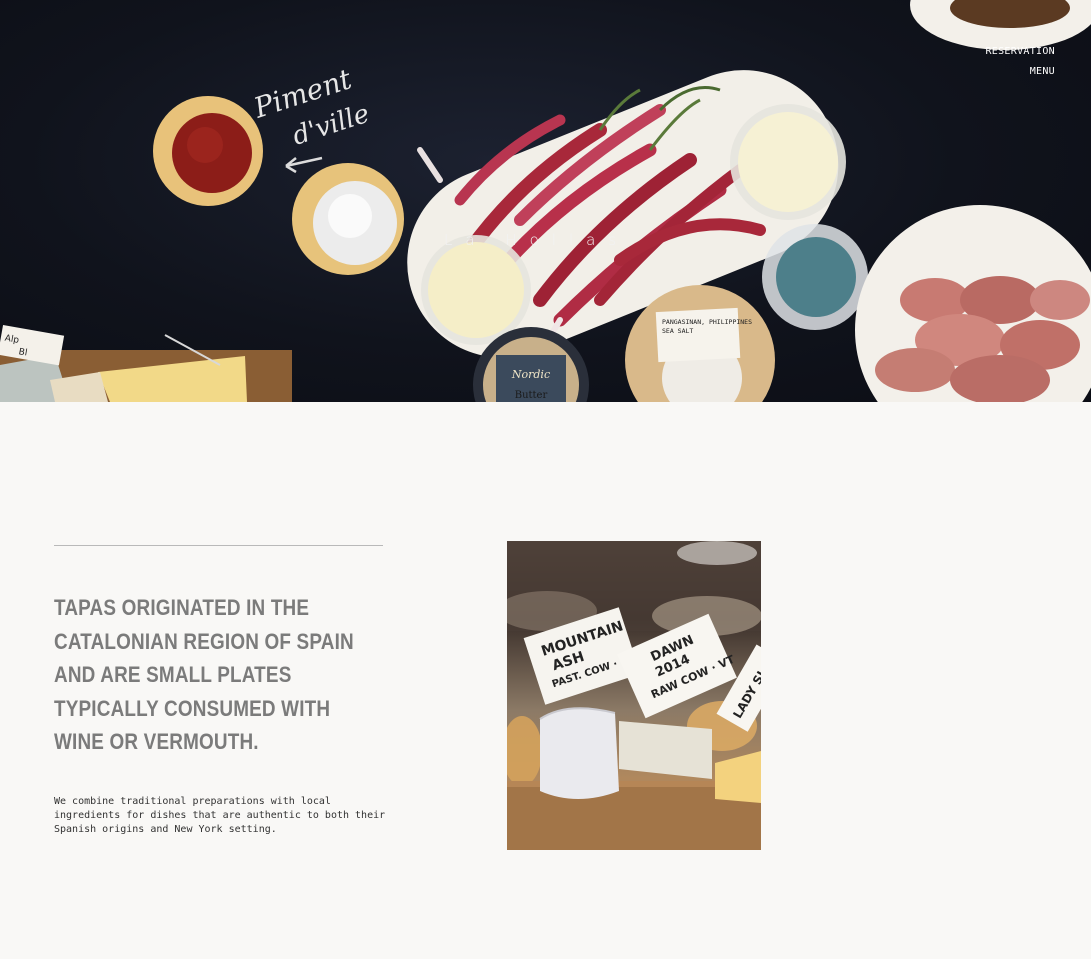  I want to click on goat-cheese, so click(579, 753).